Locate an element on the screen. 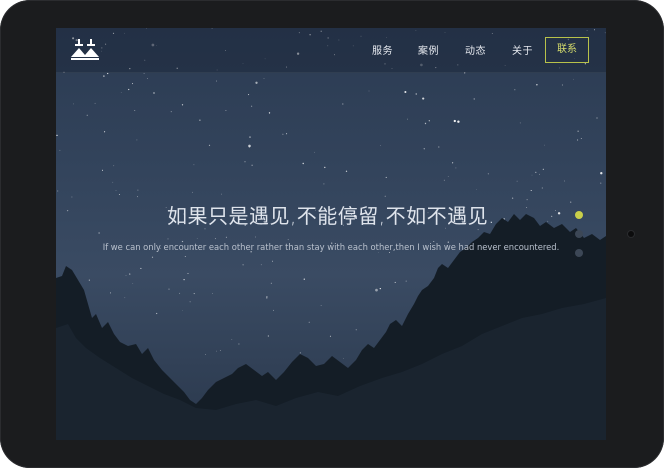 The width and height of the screenshot is (664, 468). slider-pagination is located at coordinates (579, 234).